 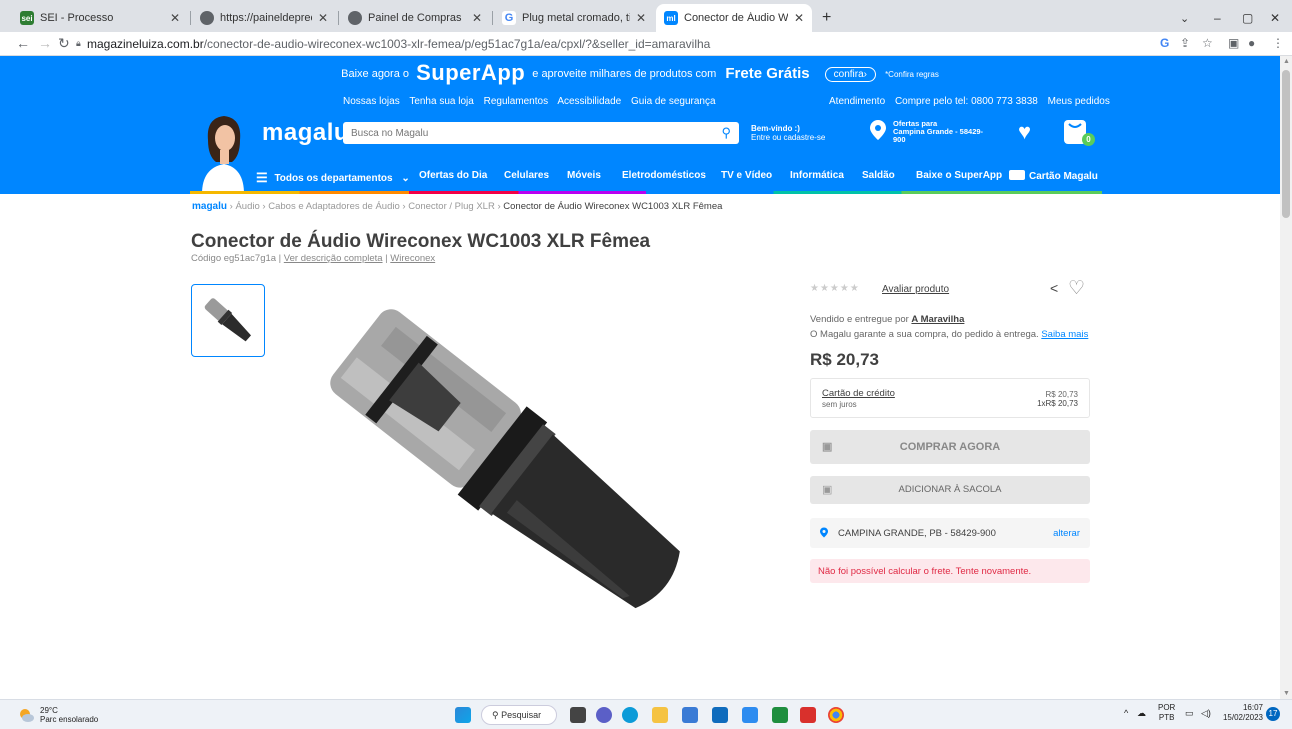 I want to click on page-scrollbar: ▲ ▼, so click(x=1286, y=377).